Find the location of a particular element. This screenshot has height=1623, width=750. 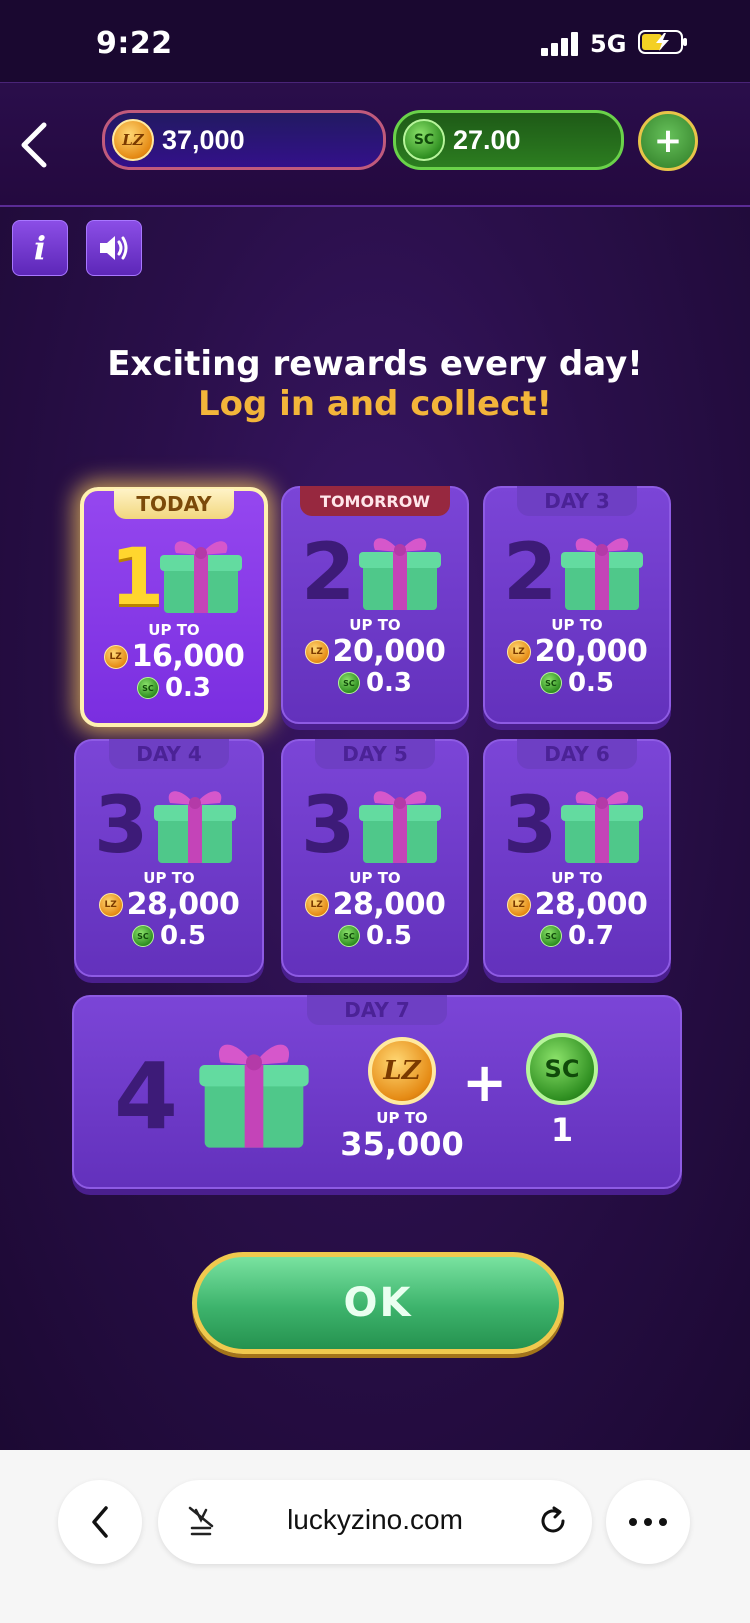

day-card-1: TODAY 1 UP TO LZ 16,000 SC 0.3 is located at coordinates (174, 607).